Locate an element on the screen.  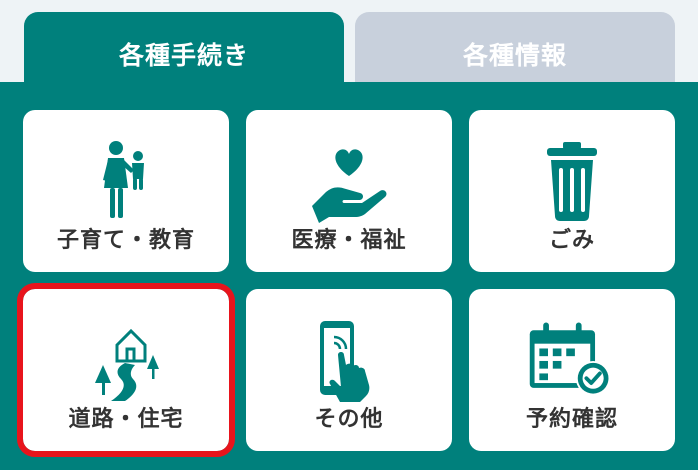
card-label: ごみ is located at coordinates (571, 240).